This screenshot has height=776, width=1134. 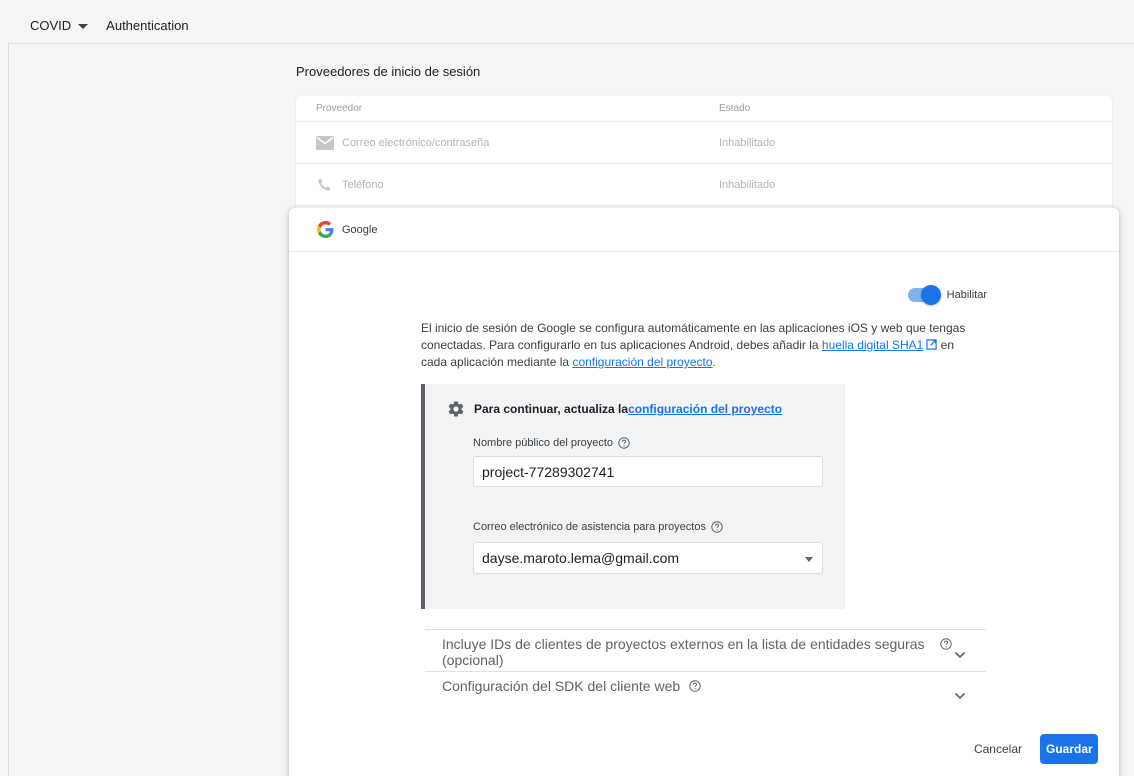 I want to click on table-row: Teléfono Inhabilitado, so click(x=704, y=185).